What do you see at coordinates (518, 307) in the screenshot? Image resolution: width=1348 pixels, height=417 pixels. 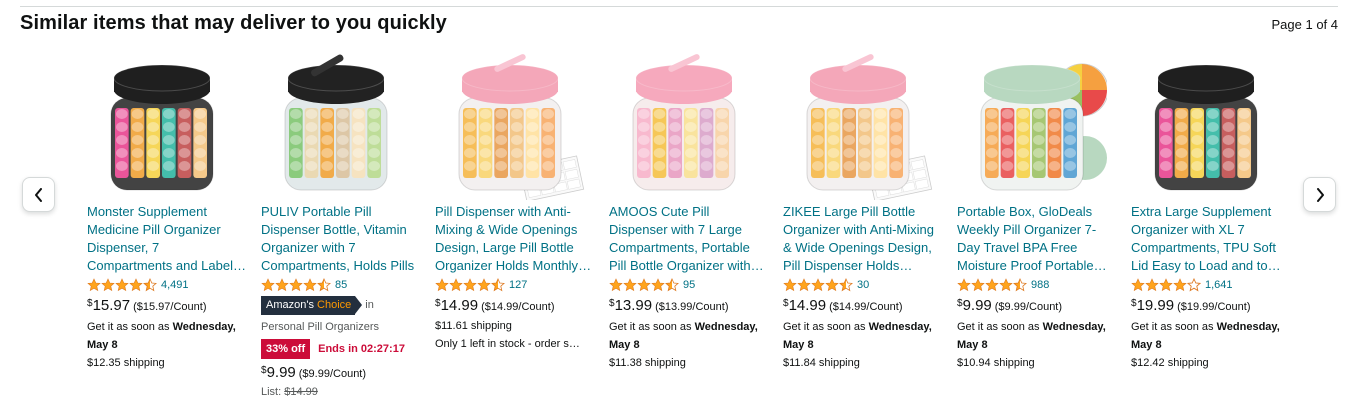 I see `unit-price: ($14.99/Count)` at bounding box center [518, 307].